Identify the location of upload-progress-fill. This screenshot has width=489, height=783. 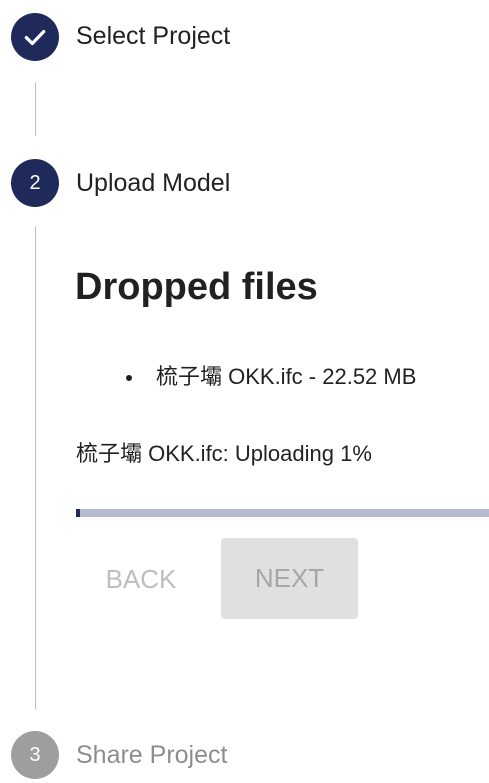
(78, 513).